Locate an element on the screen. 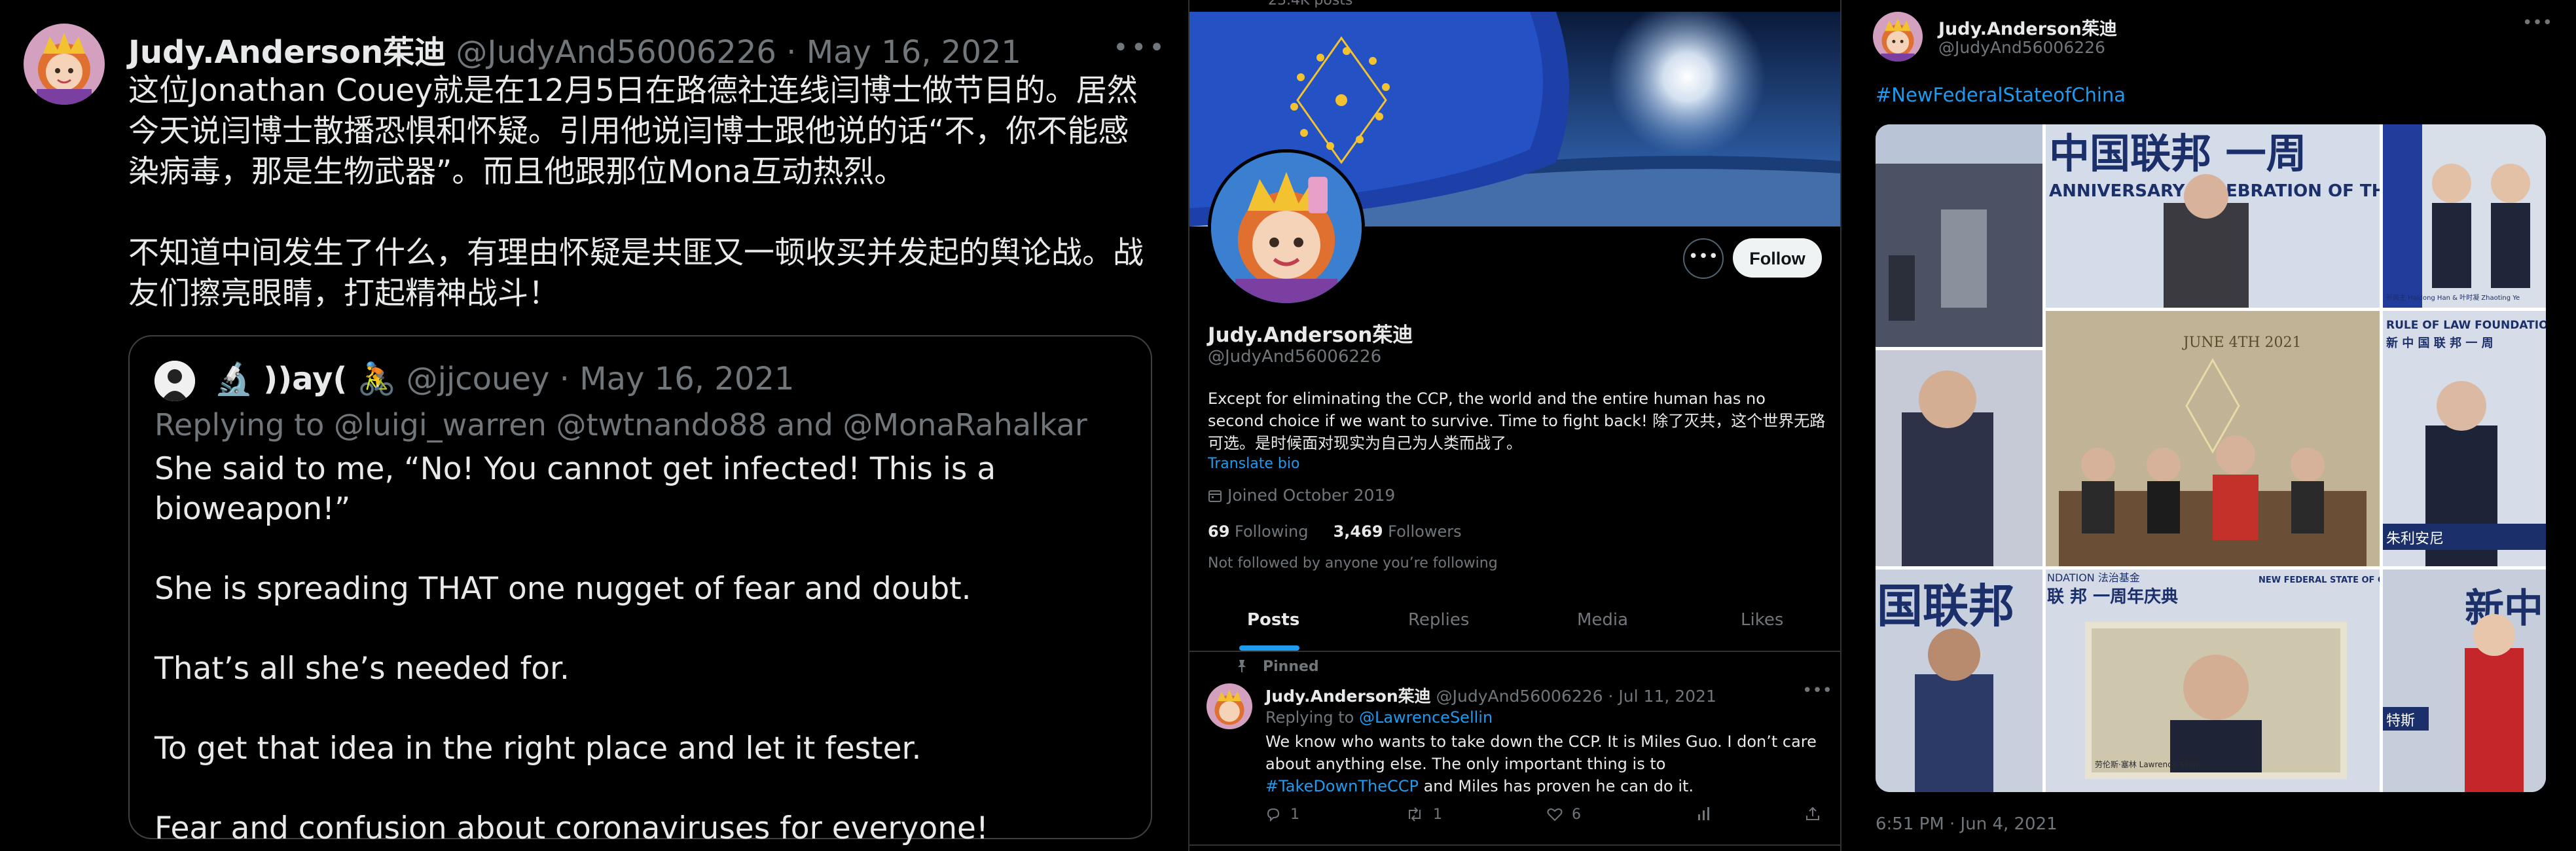 The image size is (2576, 851). tweet-actions: 1 1 6 is located at coordinates (1546, 819).